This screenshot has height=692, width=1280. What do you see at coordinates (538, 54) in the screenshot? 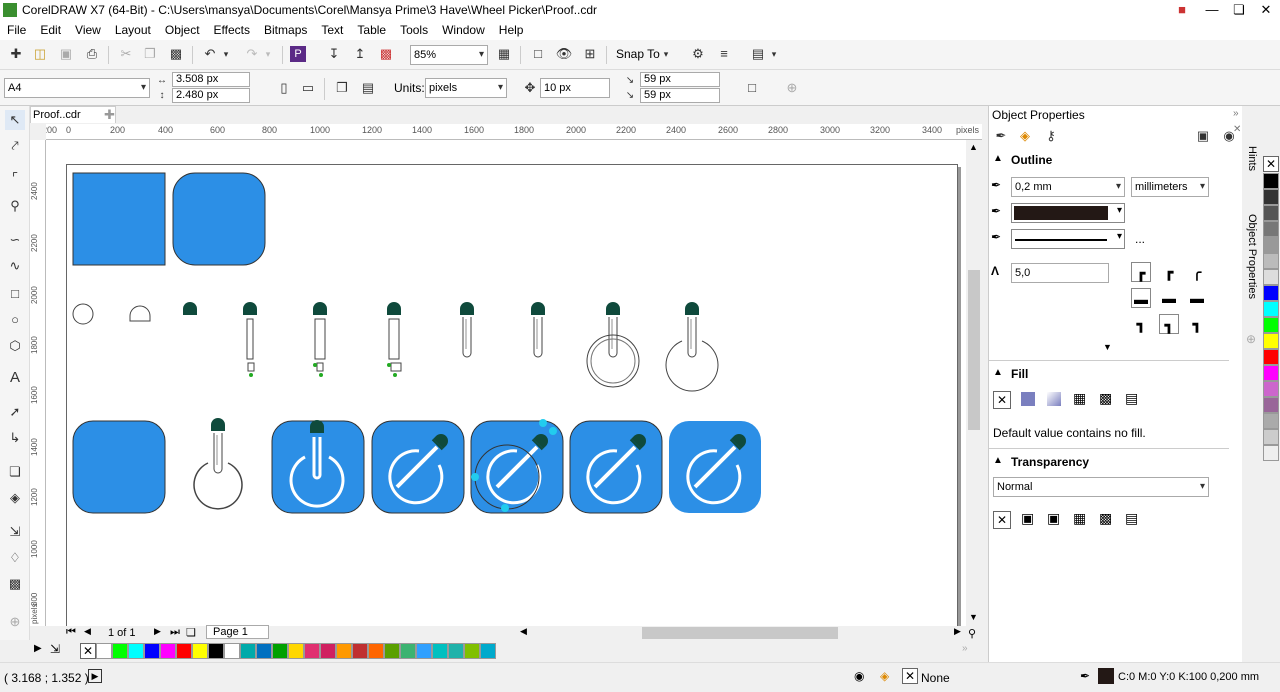
I see `full-screen-icon: □` at bounding box center [538, 54].